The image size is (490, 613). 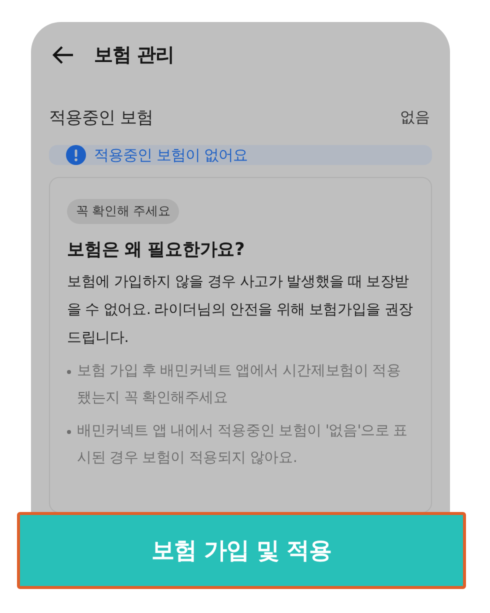 I want to click on status-label: 적용중인 보험, so click(x=101, y=118).